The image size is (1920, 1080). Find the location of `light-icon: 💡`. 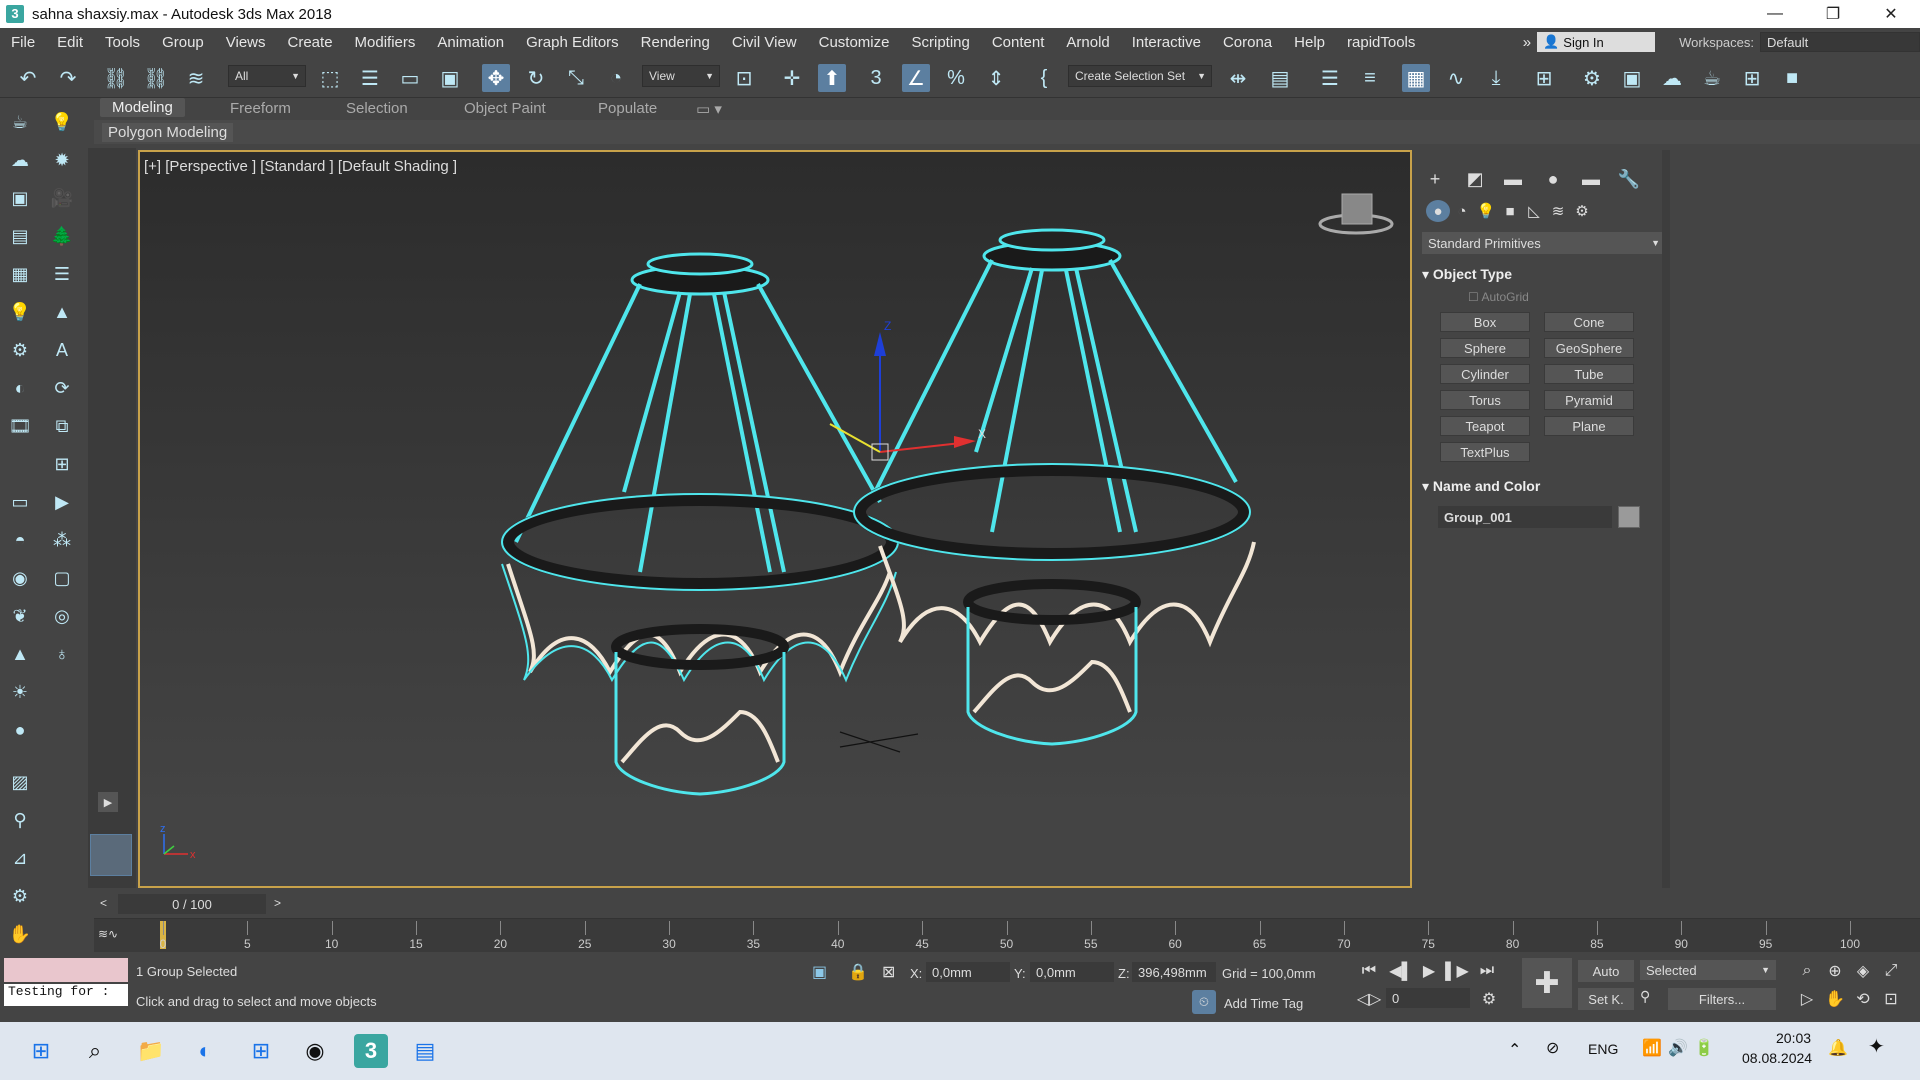

light-icon: 💡 is located at coordinates (62, 122).